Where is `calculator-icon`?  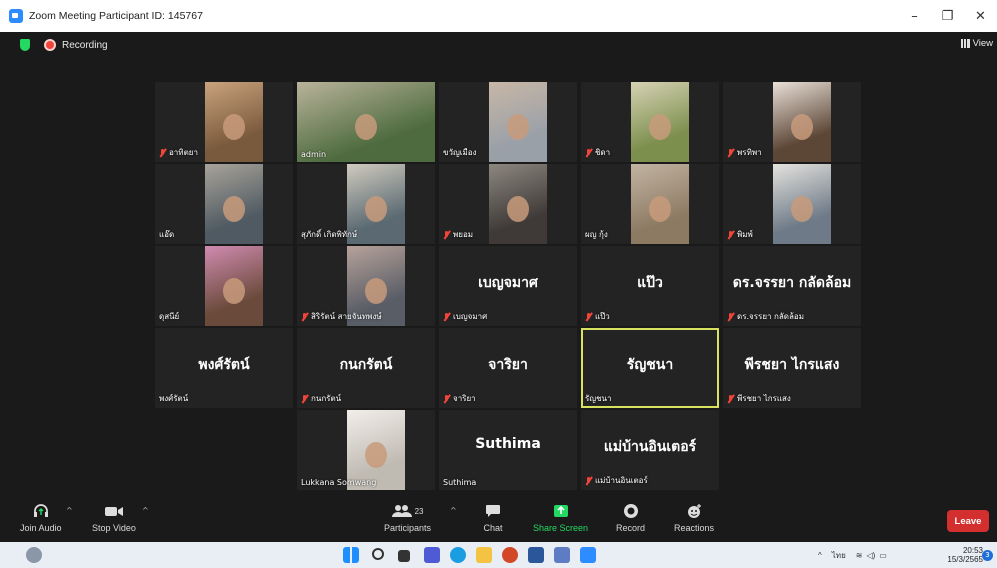 calculator-icon is located at coordinates (562, 555).